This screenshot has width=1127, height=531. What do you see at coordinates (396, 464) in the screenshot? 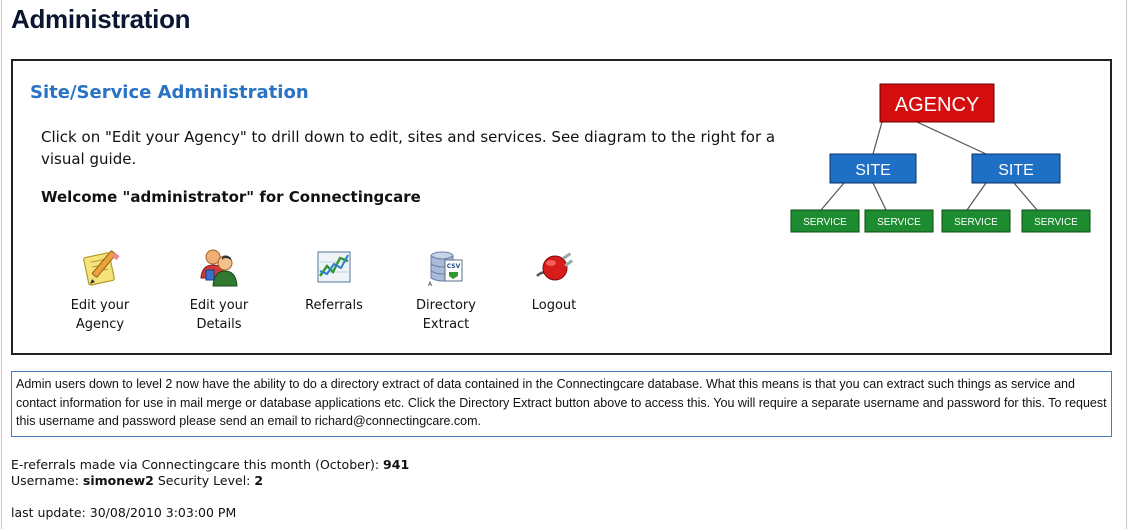
I see `referrals-count: 941` at bounding box center [396, 464].